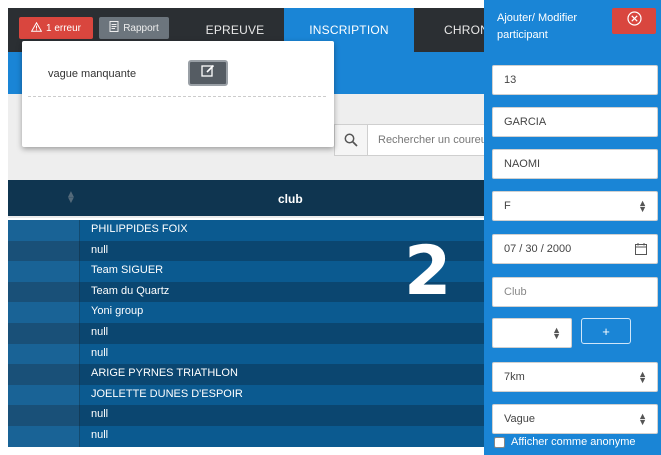 Image resolution: width=661 pixels, height=455 pixels. What do you see at coordinates (164, 373) in the screenshot?
I see `club-cell: ARIGE PYRNES TRIATHLON` at bounding box center [164, 373].